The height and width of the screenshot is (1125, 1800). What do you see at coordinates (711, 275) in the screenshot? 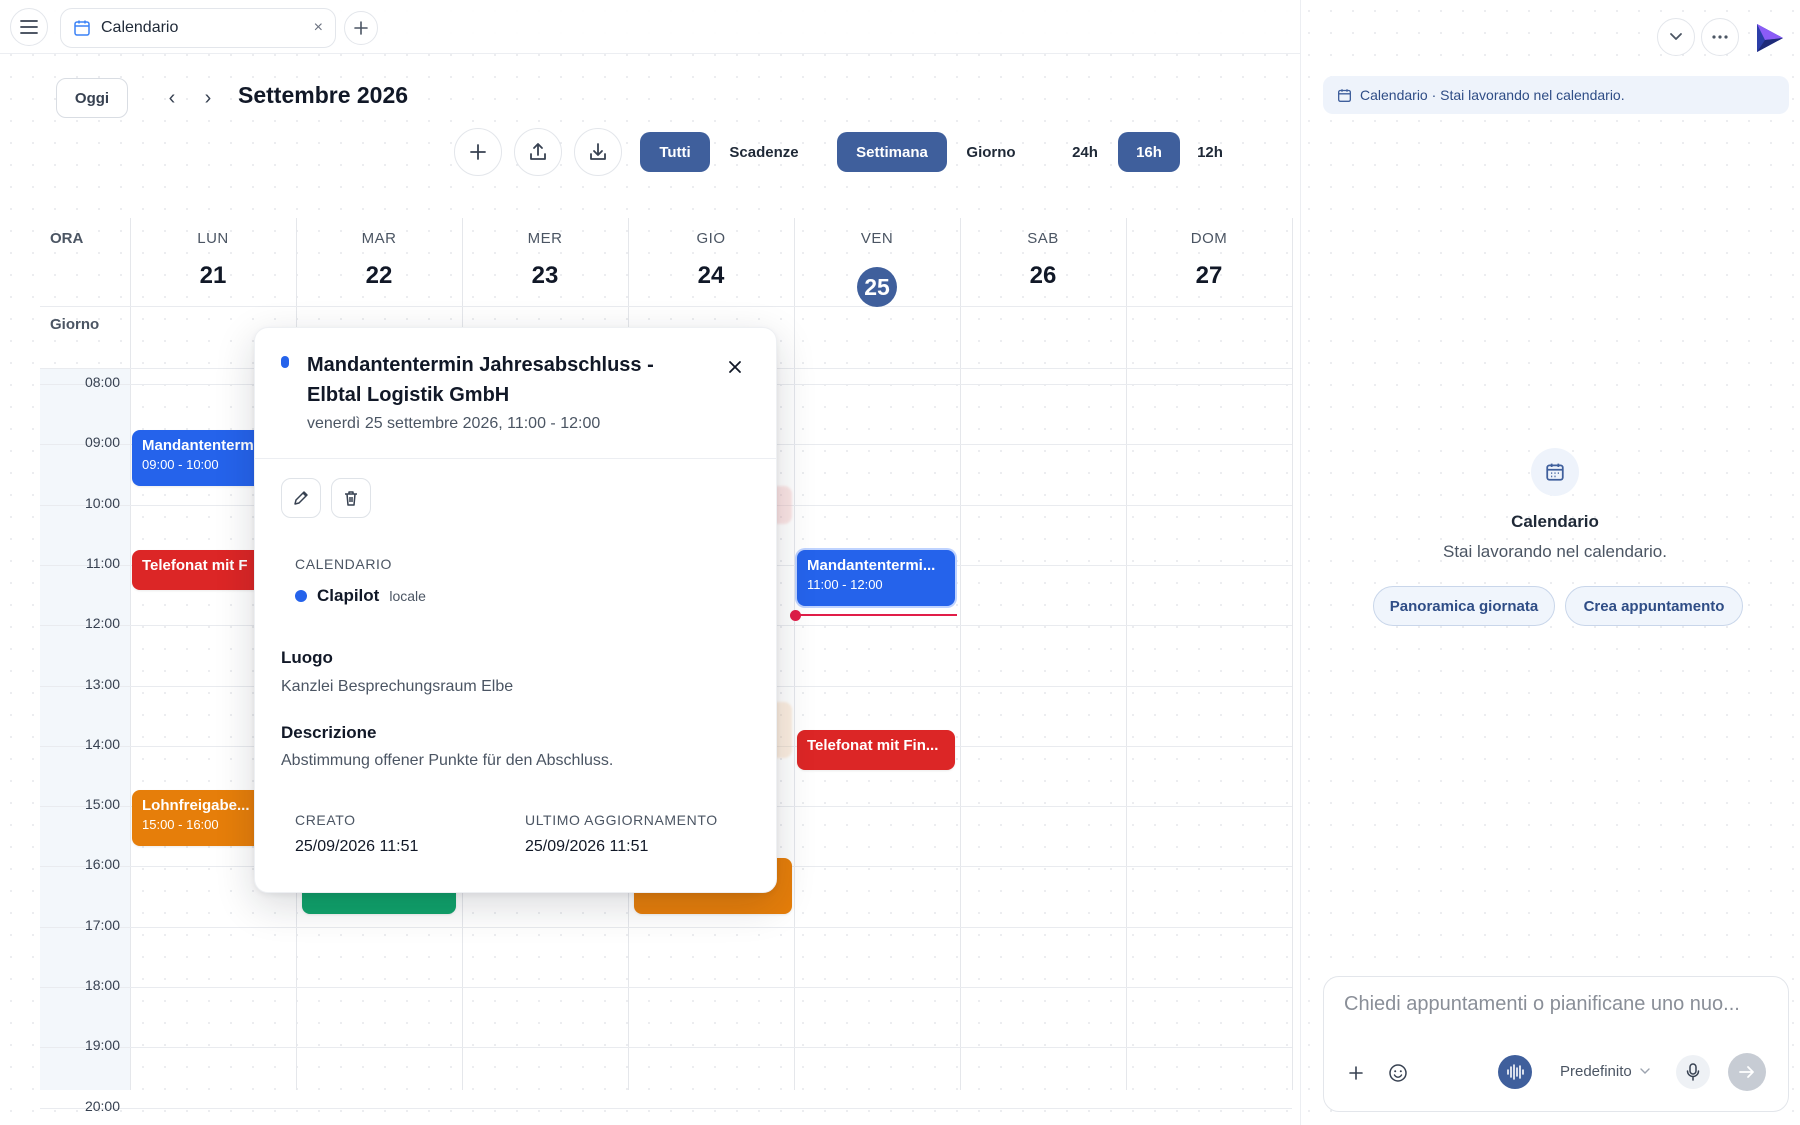
I see `day-number: 24` at bounding box center [711, 275].